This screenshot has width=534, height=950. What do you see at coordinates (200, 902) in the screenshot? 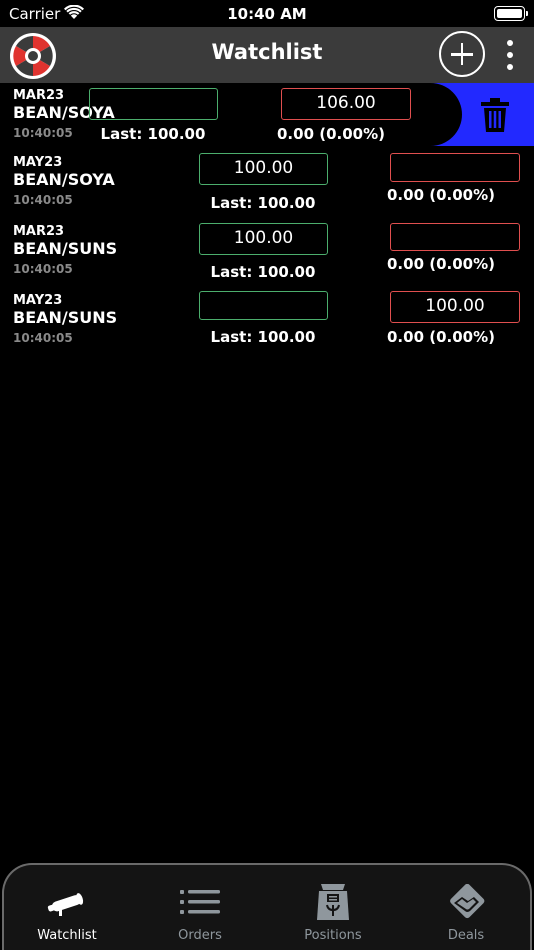
I see `list-icon` at bounding box center [200, 902].